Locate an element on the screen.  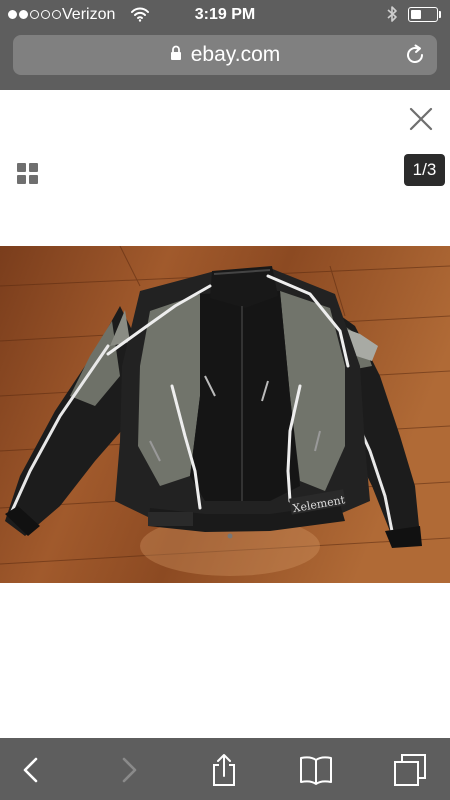
battery-icon is located at coordinates (423, 14).